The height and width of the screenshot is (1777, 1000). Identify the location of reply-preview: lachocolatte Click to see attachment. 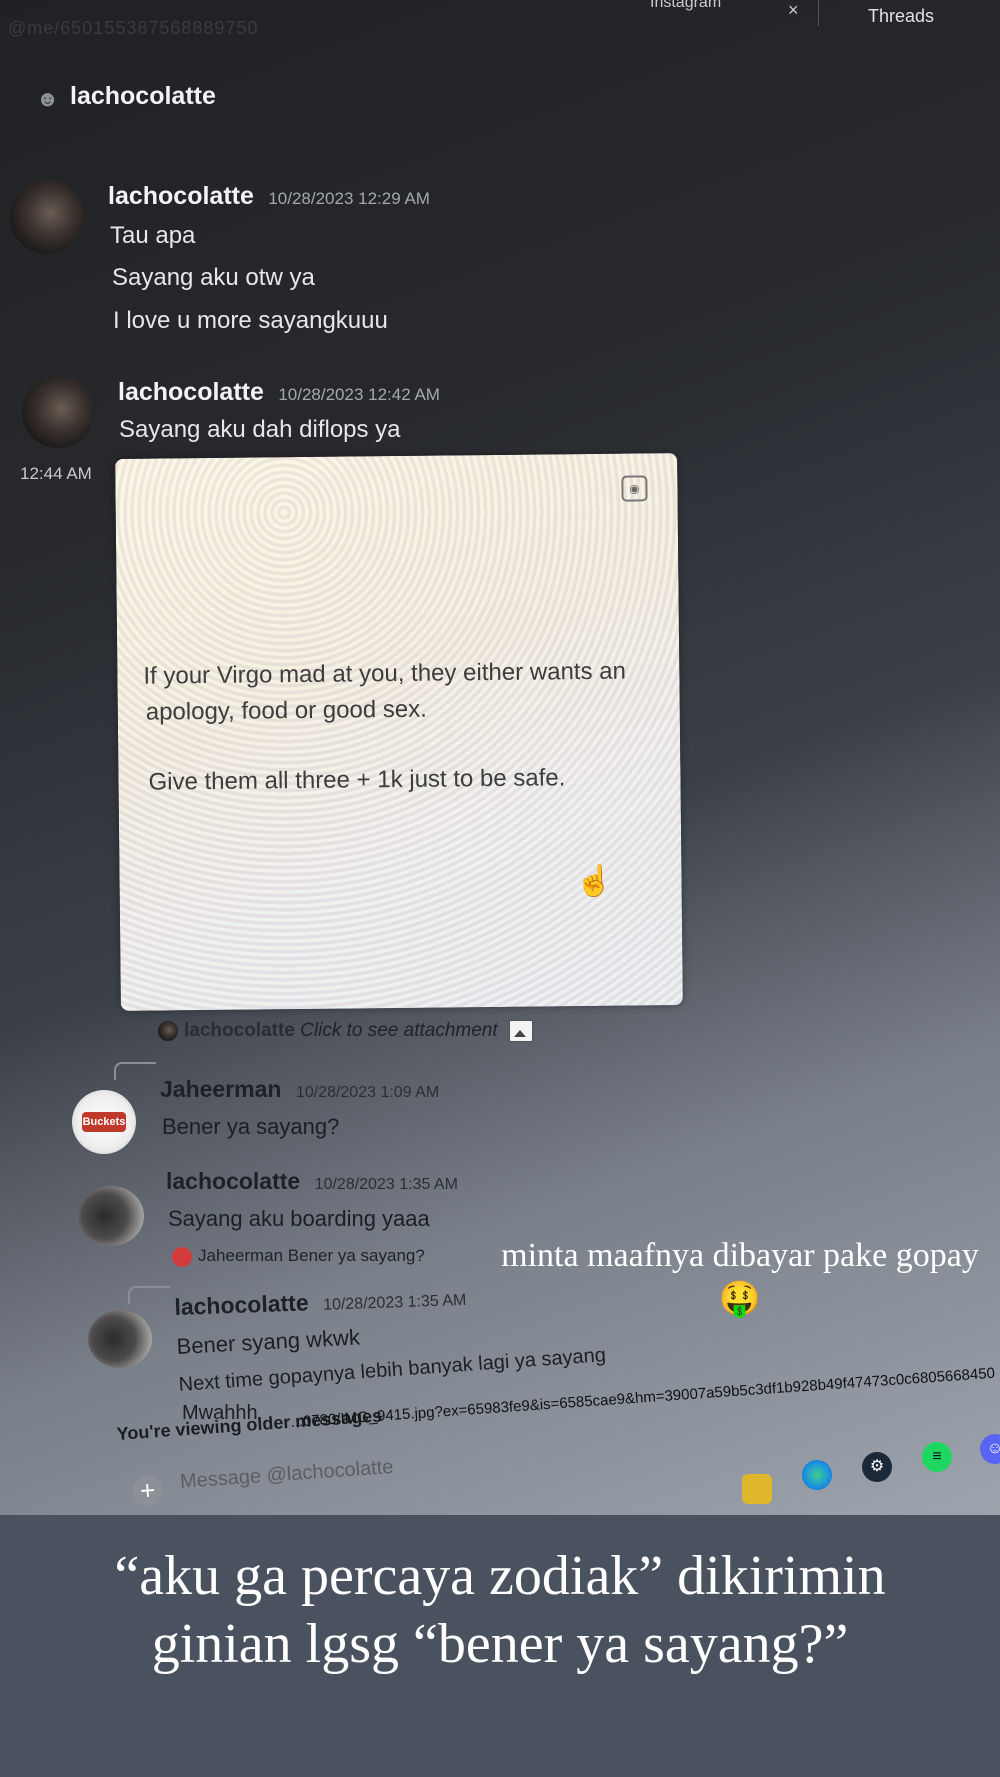
(345, 1031).